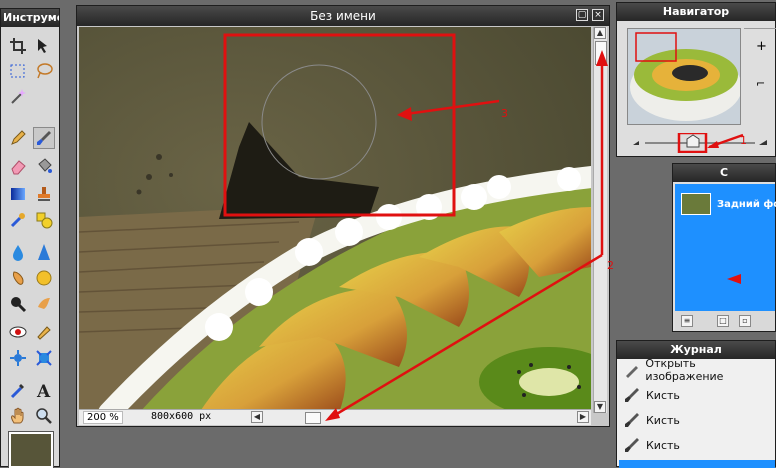  I want to click on pencil-tool-icon, so click(18, 138).